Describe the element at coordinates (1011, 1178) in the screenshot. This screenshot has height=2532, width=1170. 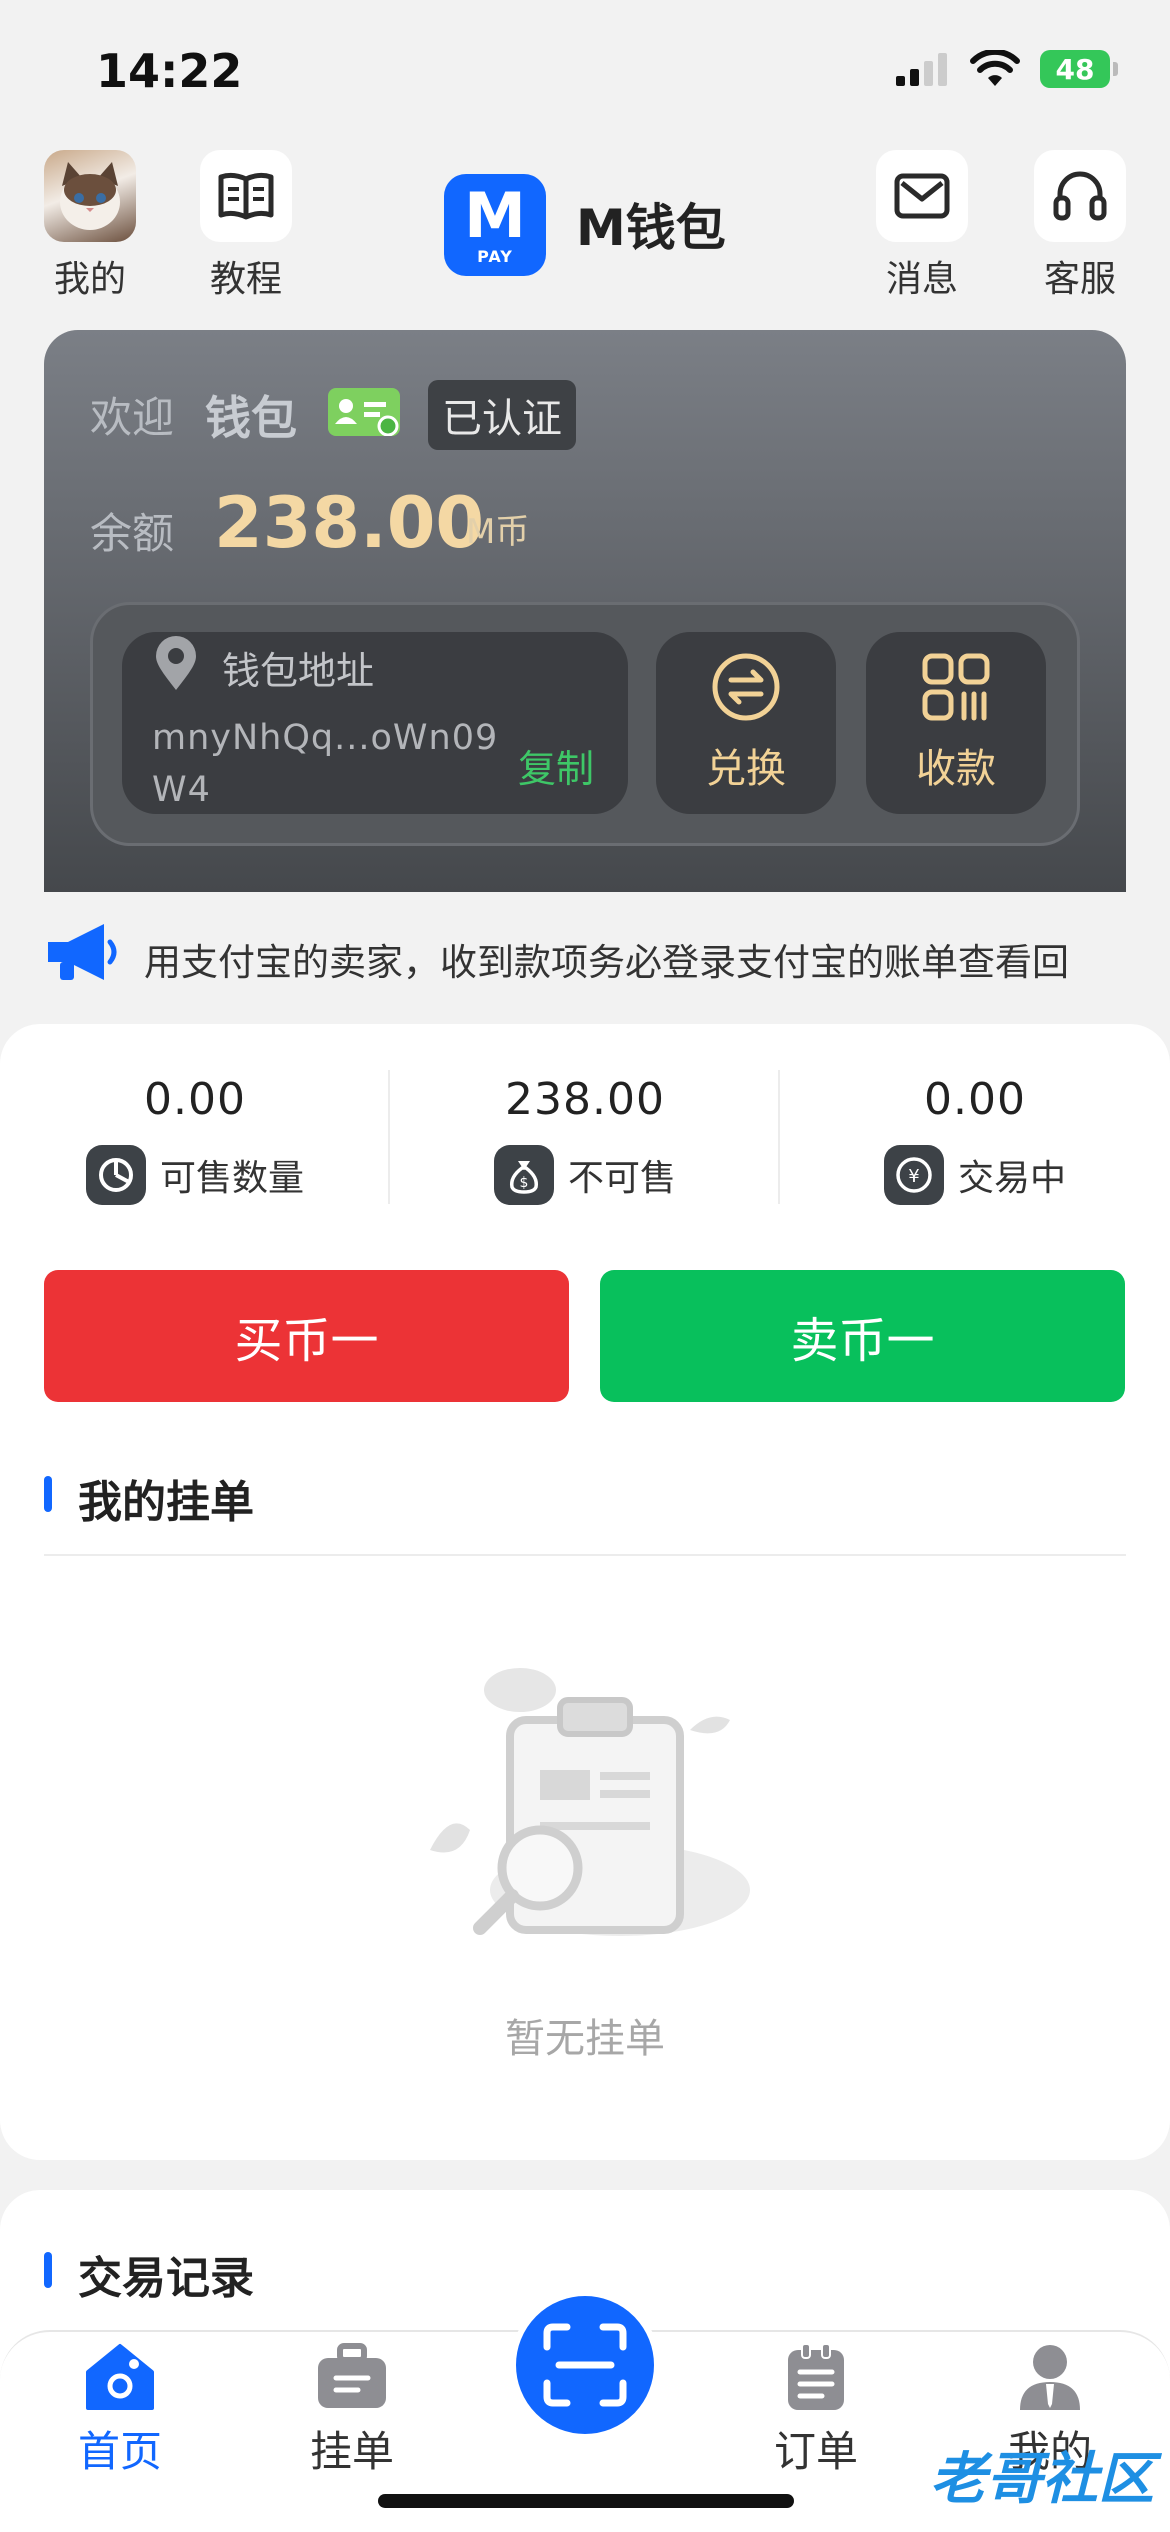
I see `stat-trading-label: 交易中` at that location.